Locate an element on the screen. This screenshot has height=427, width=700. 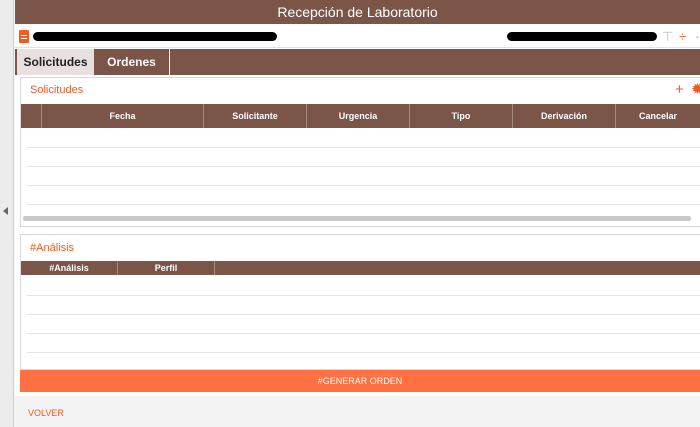
horizontal-scrollbar is located at coordinates (357, 218).